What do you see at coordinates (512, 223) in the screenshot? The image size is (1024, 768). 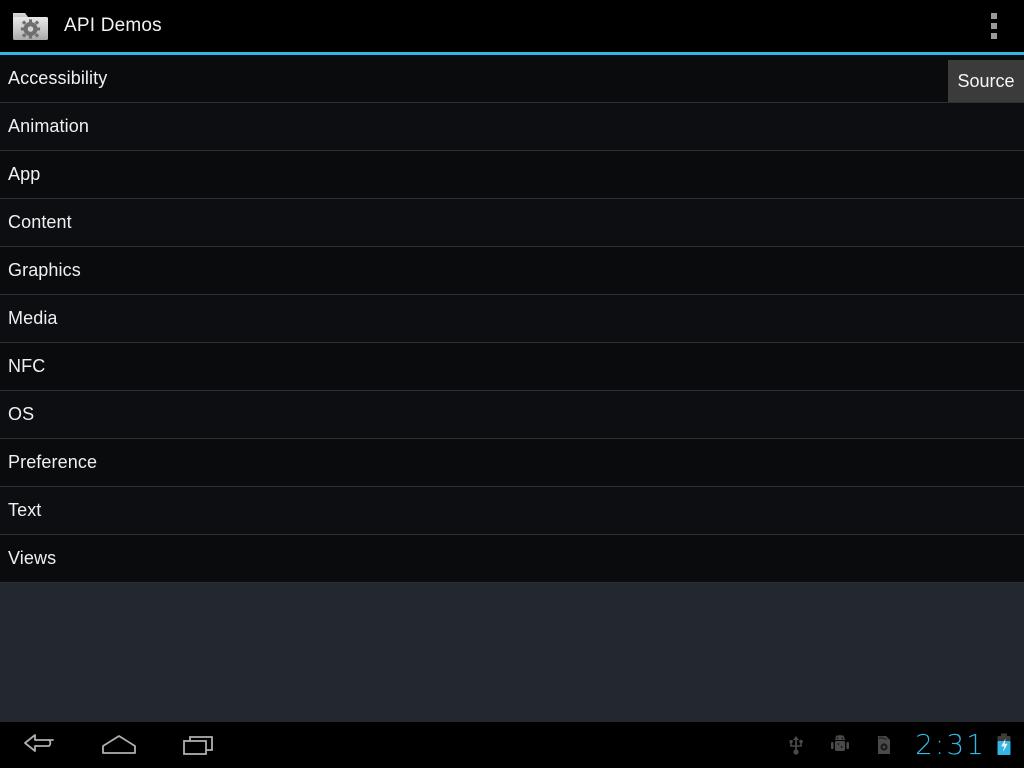 I see `list-item-content: Content` at bounding box center [512, 223].